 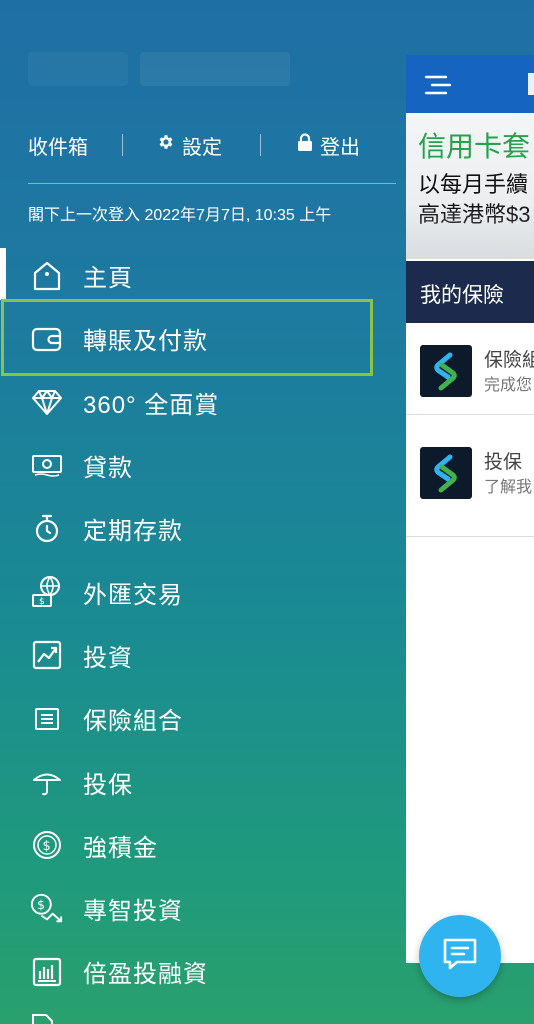 I want to click on diamond-icon, so click(x=47, y=402).